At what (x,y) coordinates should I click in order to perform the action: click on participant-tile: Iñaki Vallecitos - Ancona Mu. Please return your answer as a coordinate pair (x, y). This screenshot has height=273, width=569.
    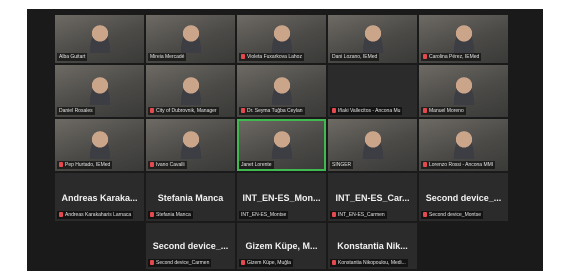
    Looking at the image, I should click on (372, 91).